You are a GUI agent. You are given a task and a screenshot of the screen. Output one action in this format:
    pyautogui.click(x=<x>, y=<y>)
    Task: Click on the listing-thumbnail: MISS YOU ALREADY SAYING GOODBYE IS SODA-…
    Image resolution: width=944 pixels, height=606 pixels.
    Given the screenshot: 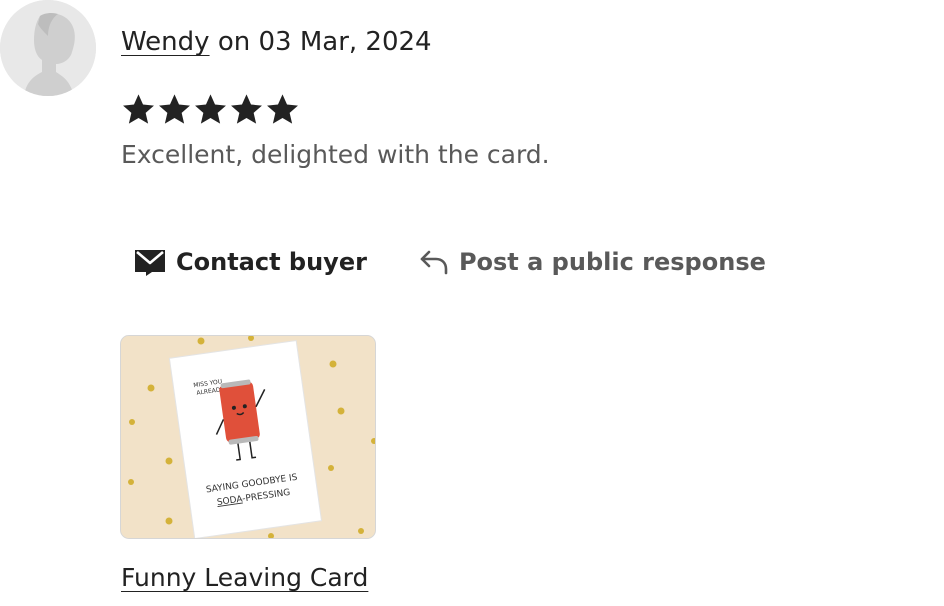 What is the action you would take?
    pyautogui.click(x=248, y=437)
    